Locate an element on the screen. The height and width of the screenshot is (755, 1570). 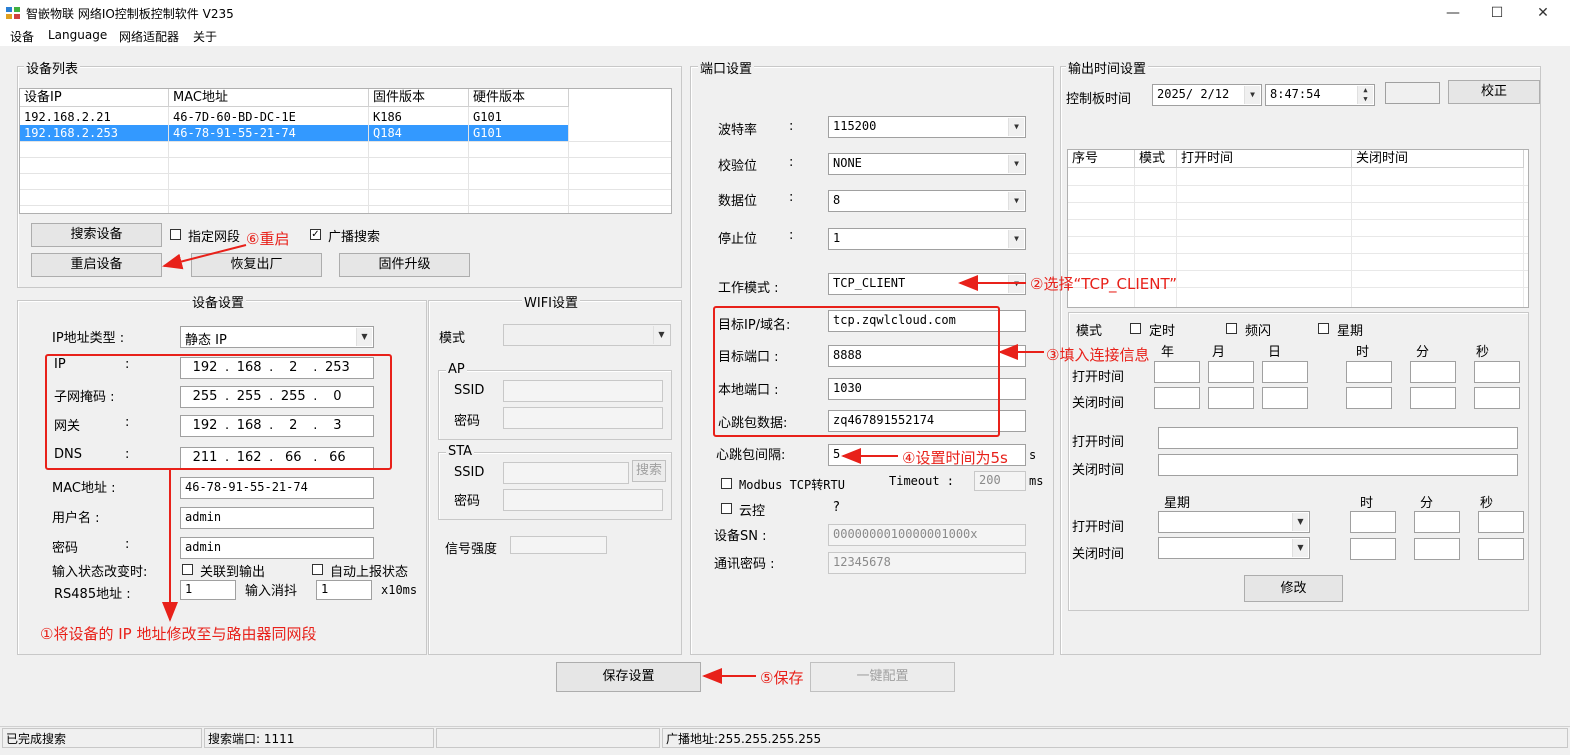
baud-rate-select: 115200 ▼ is located at coordinates (927, 127).